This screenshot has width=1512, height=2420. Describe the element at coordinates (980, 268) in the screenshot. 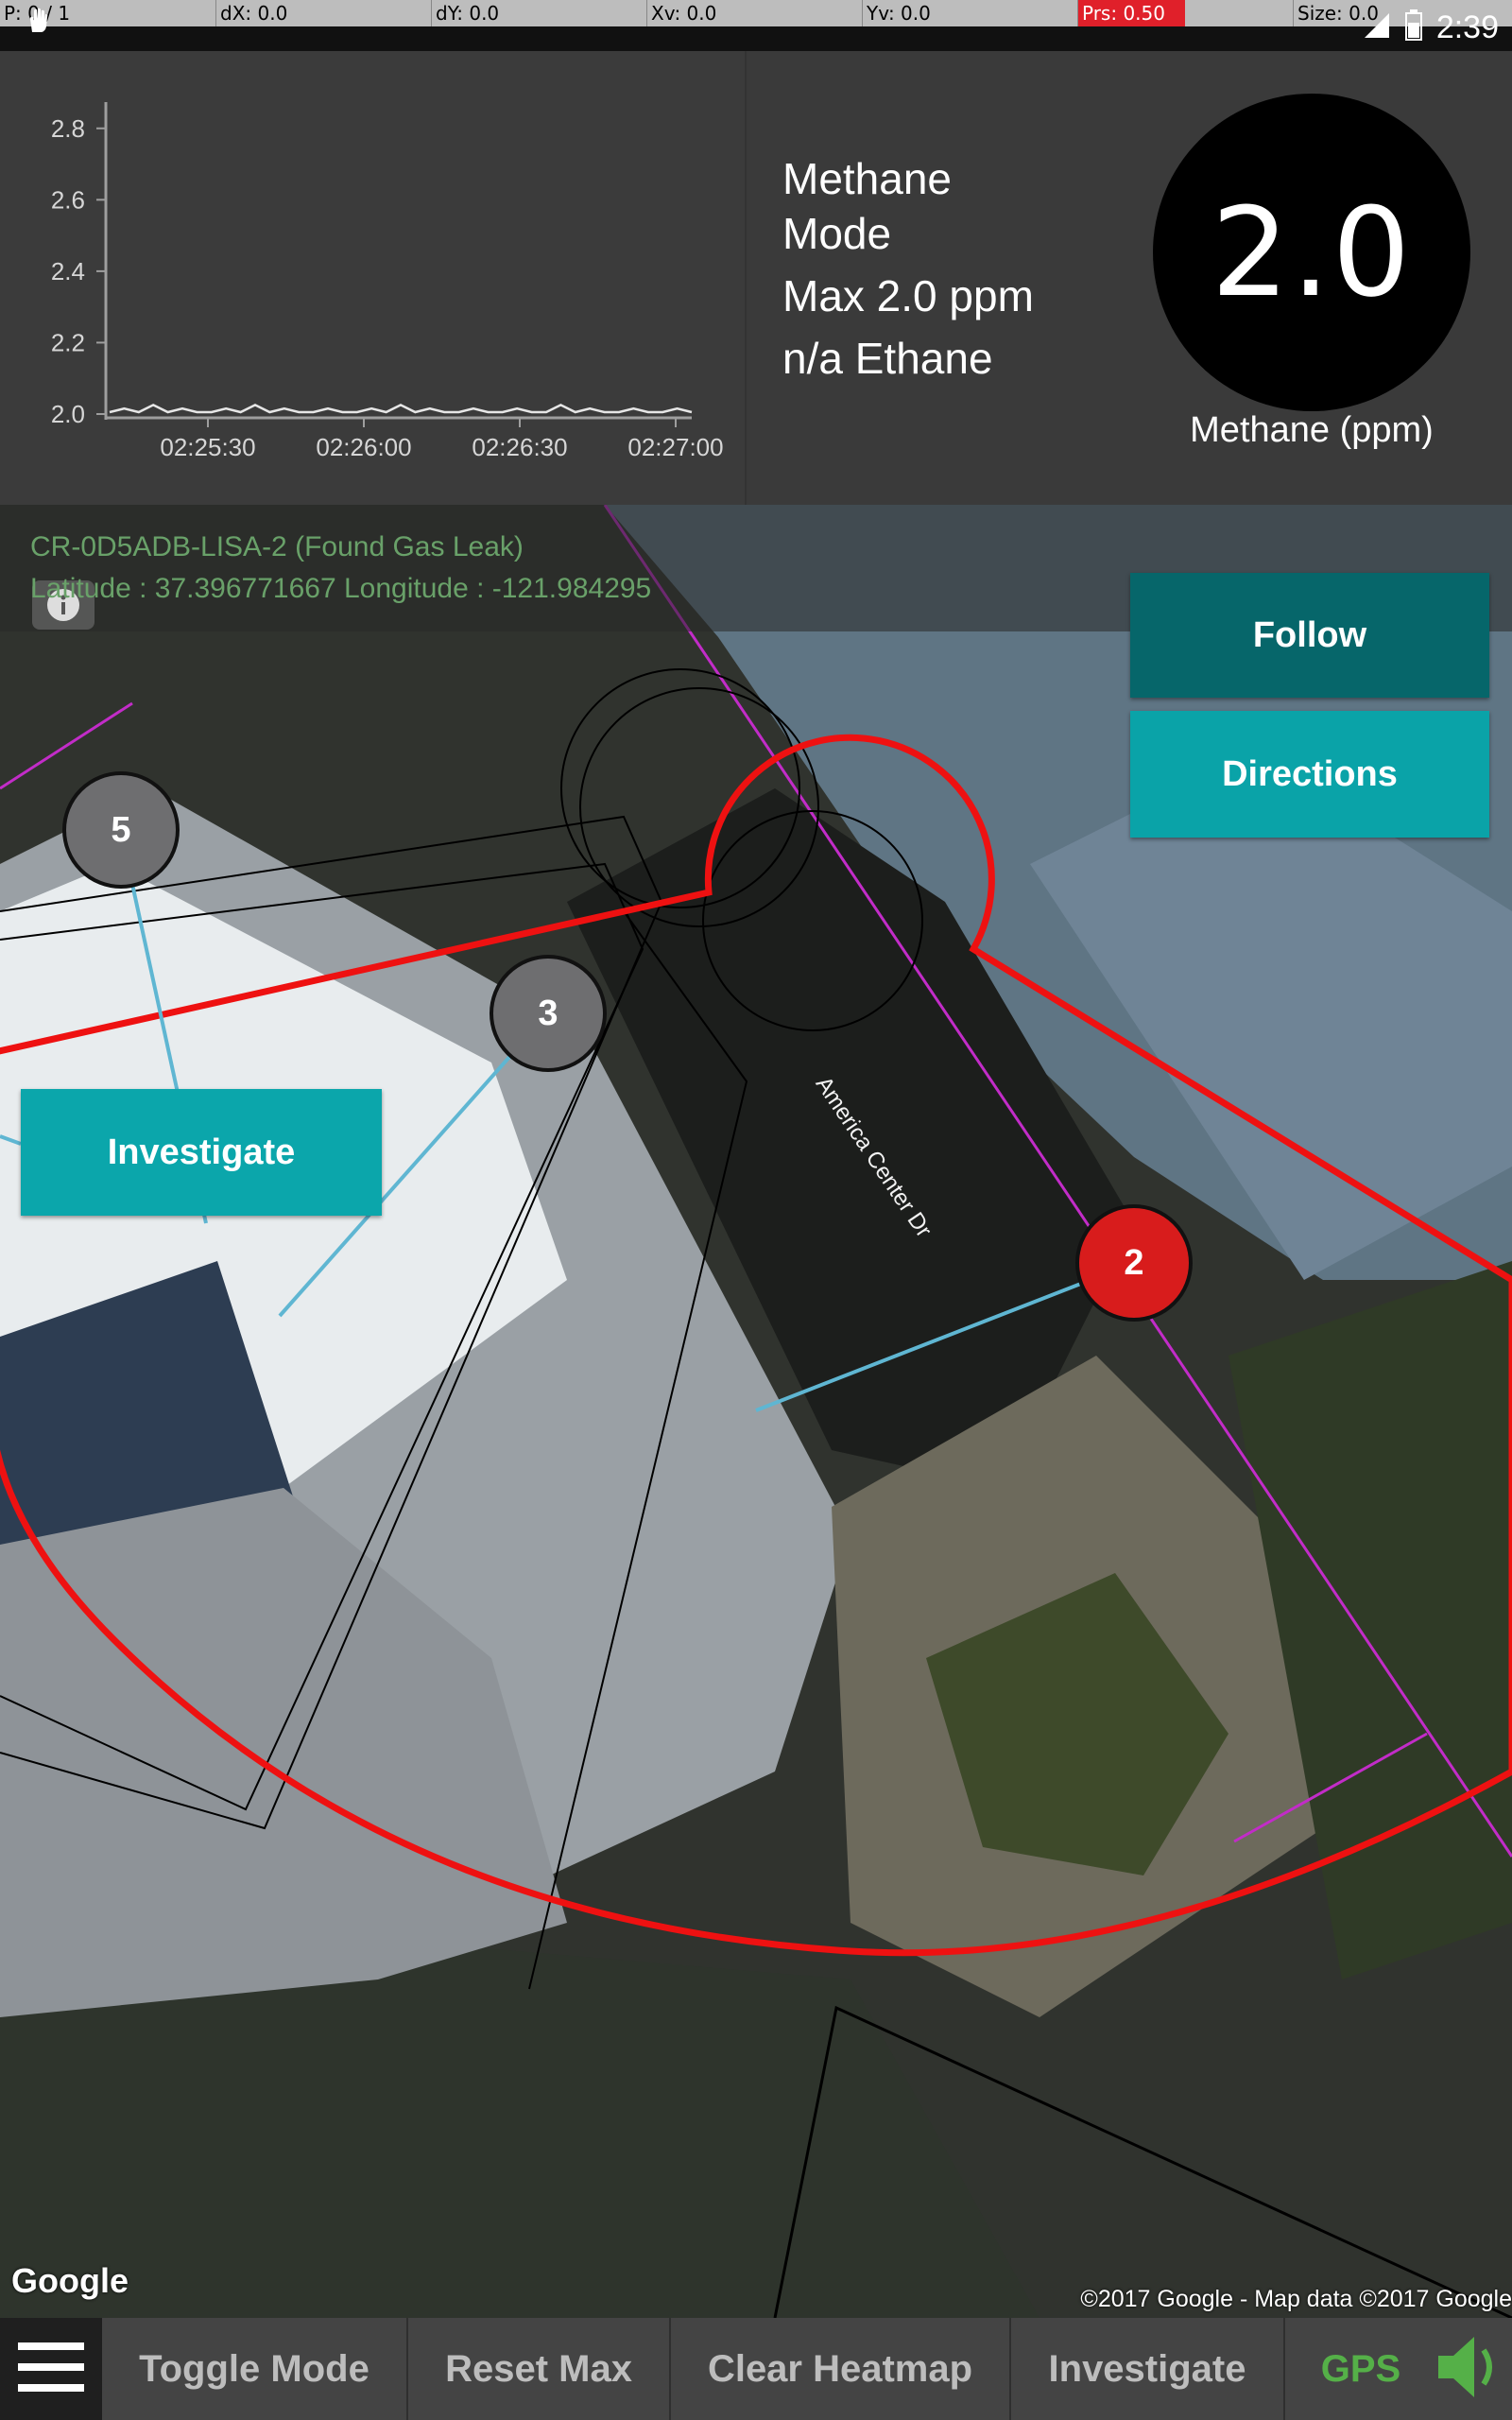

I see `mode-readout: Methane Mode Max 2.0 ppm n/a Ethane` at that location.